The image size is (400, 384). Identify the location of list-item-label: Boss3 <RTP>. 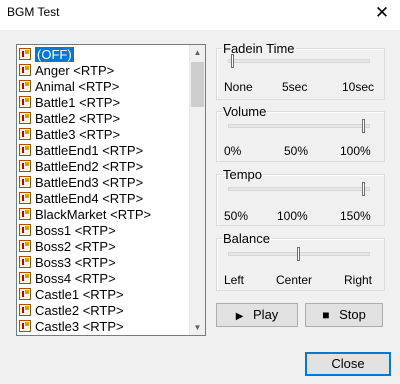
(75, 262).